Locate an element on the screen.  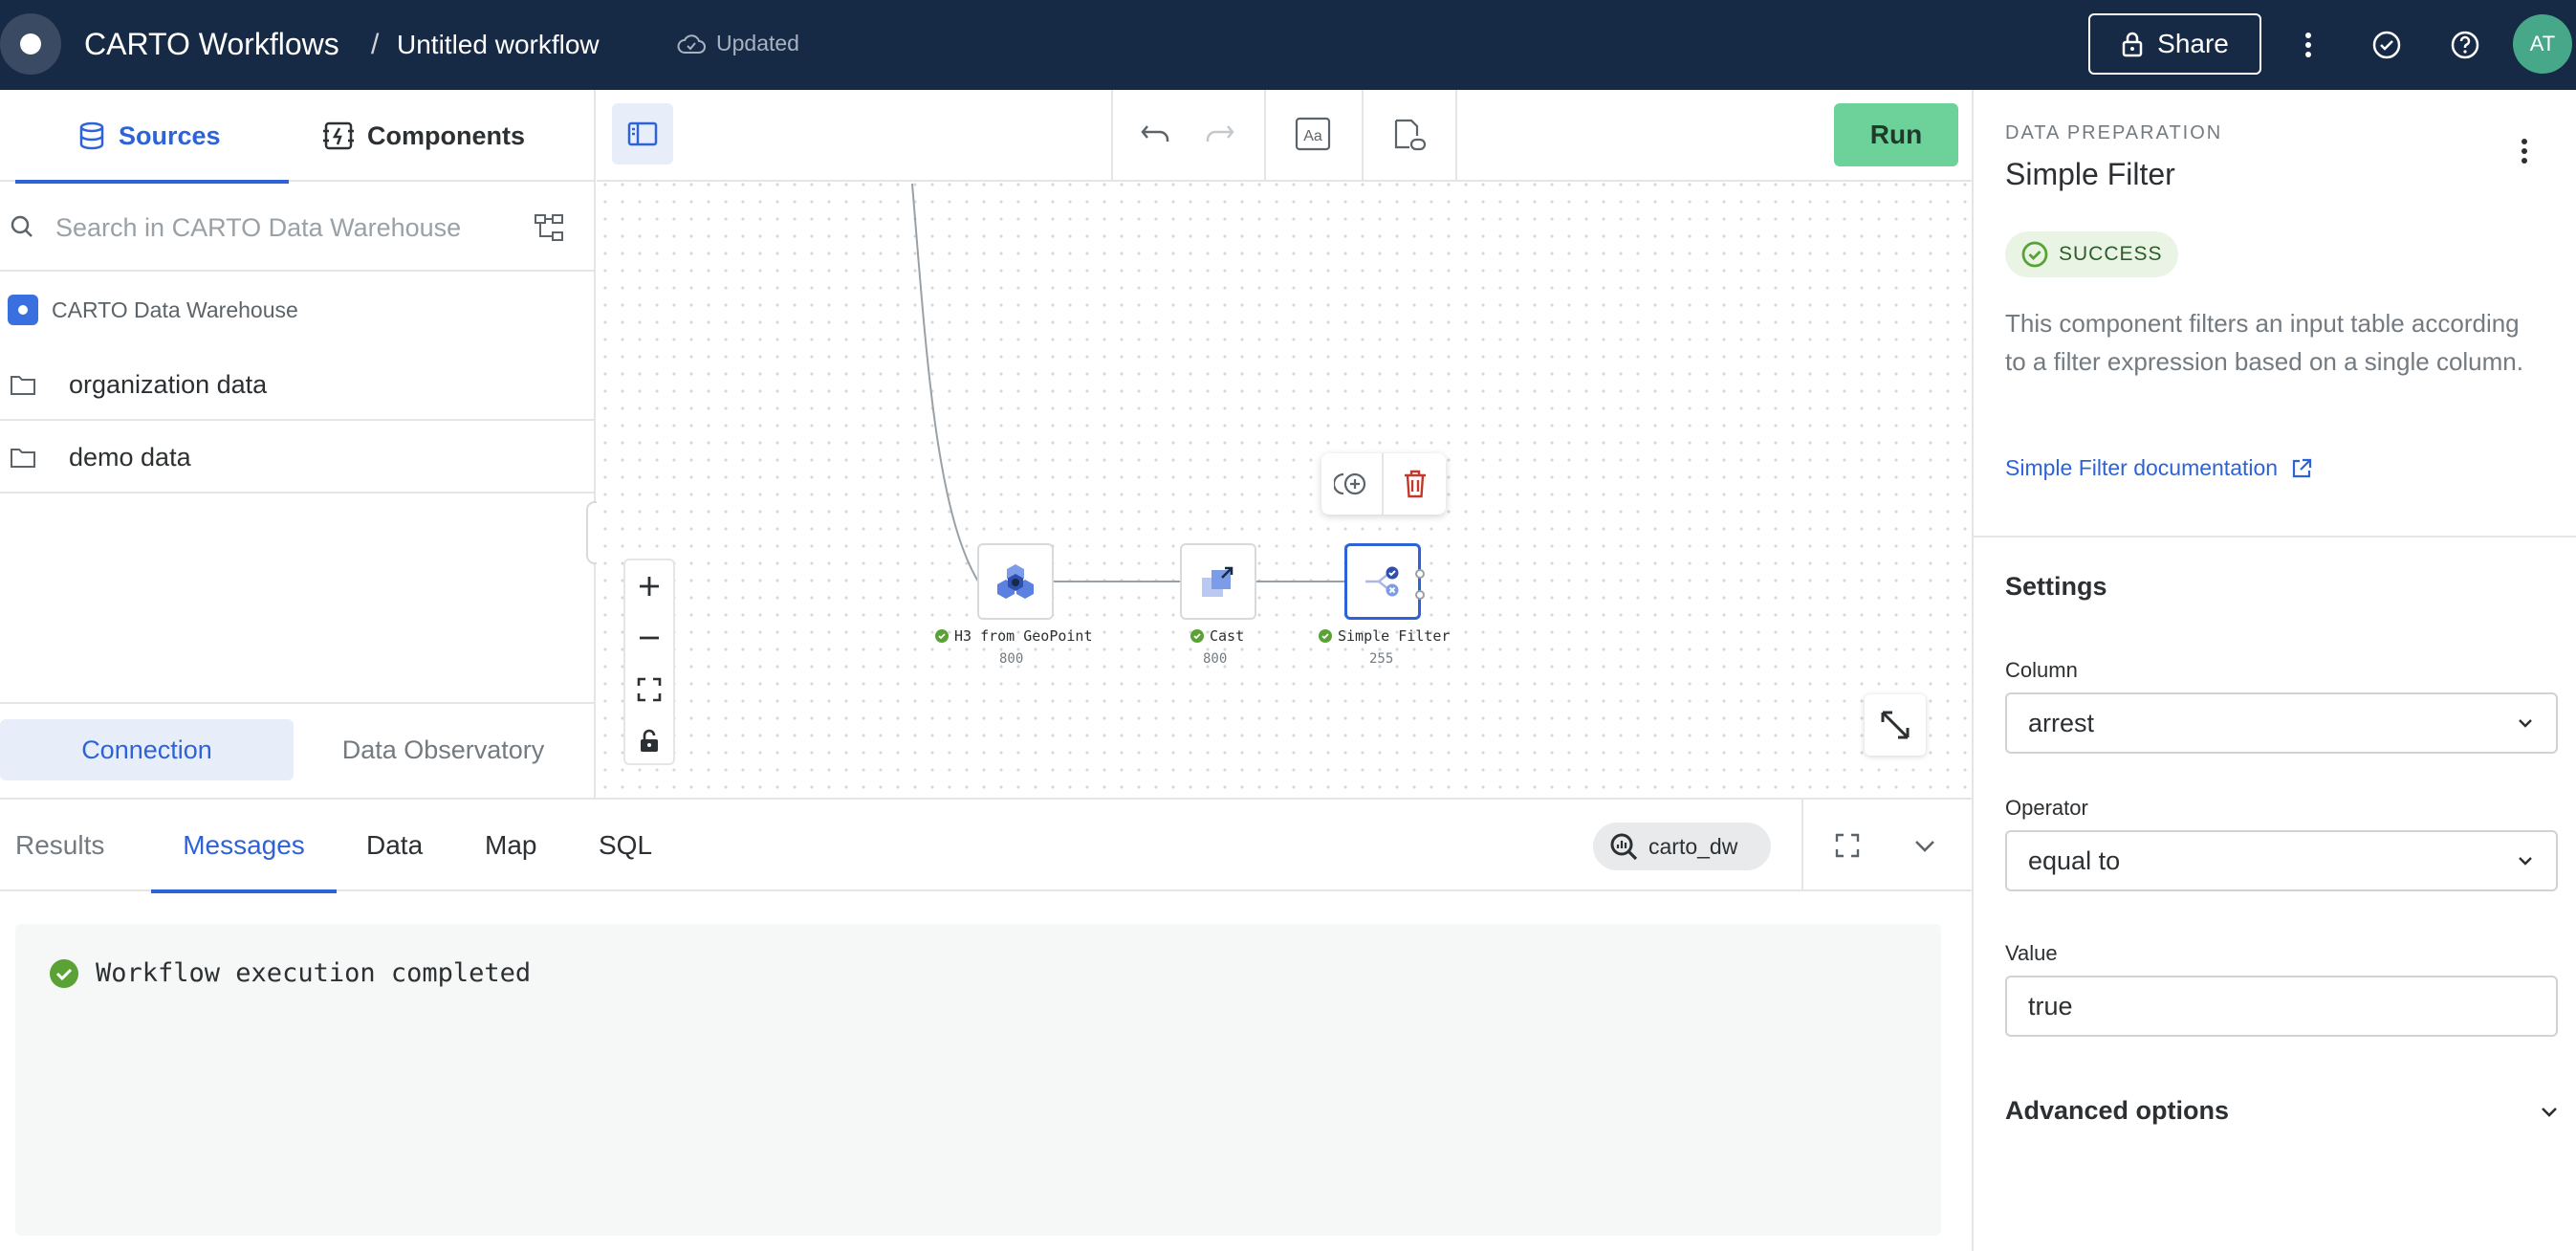
log-message-text: Workflow execution completed is located at coordinates (314, 973).